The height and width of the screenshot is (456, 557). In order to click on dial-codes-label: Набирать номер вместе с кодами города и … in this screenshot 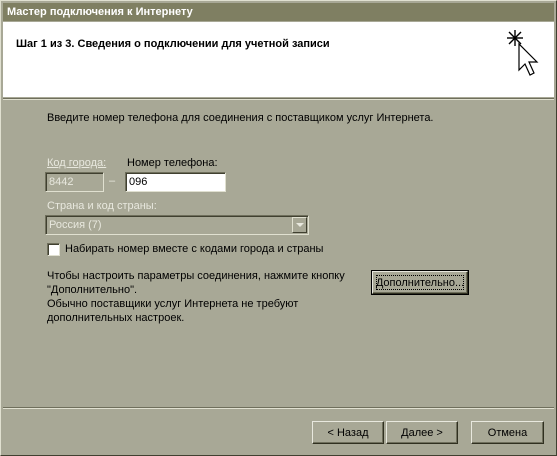, I will do `click(194, 249)`.